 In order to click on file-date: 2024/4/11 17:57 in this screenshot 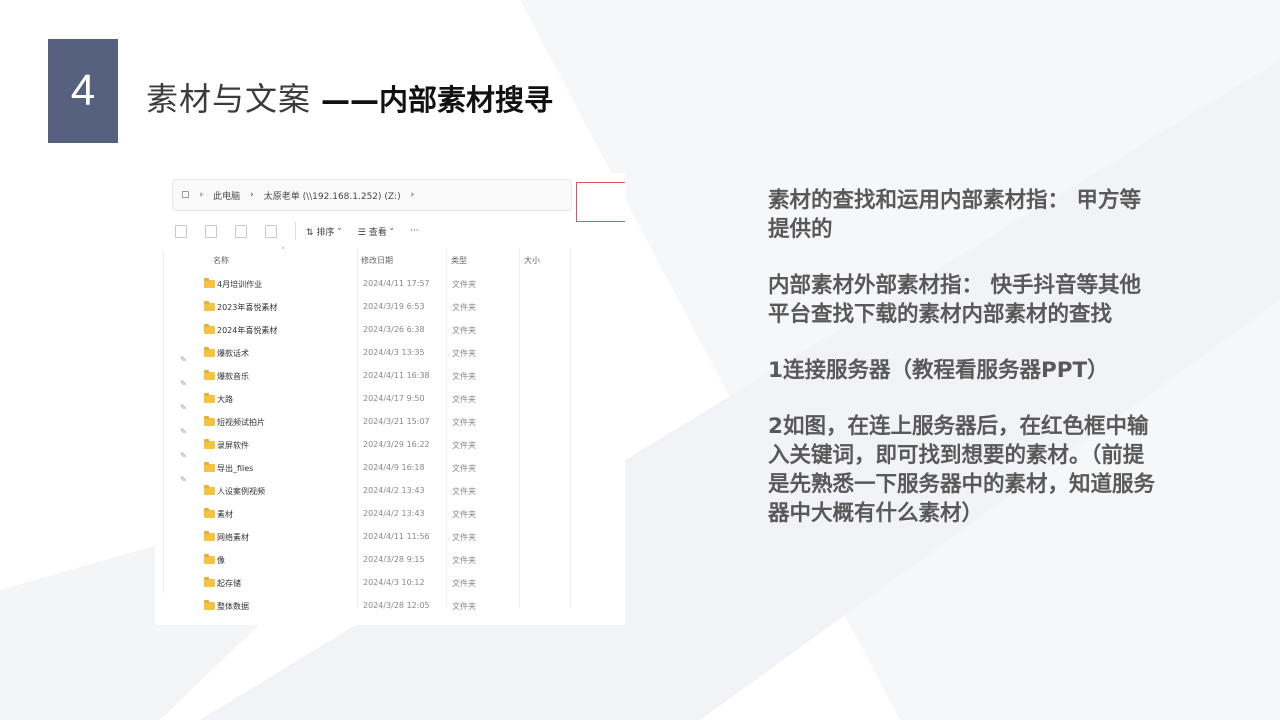, I will do `click(396, 283)`.